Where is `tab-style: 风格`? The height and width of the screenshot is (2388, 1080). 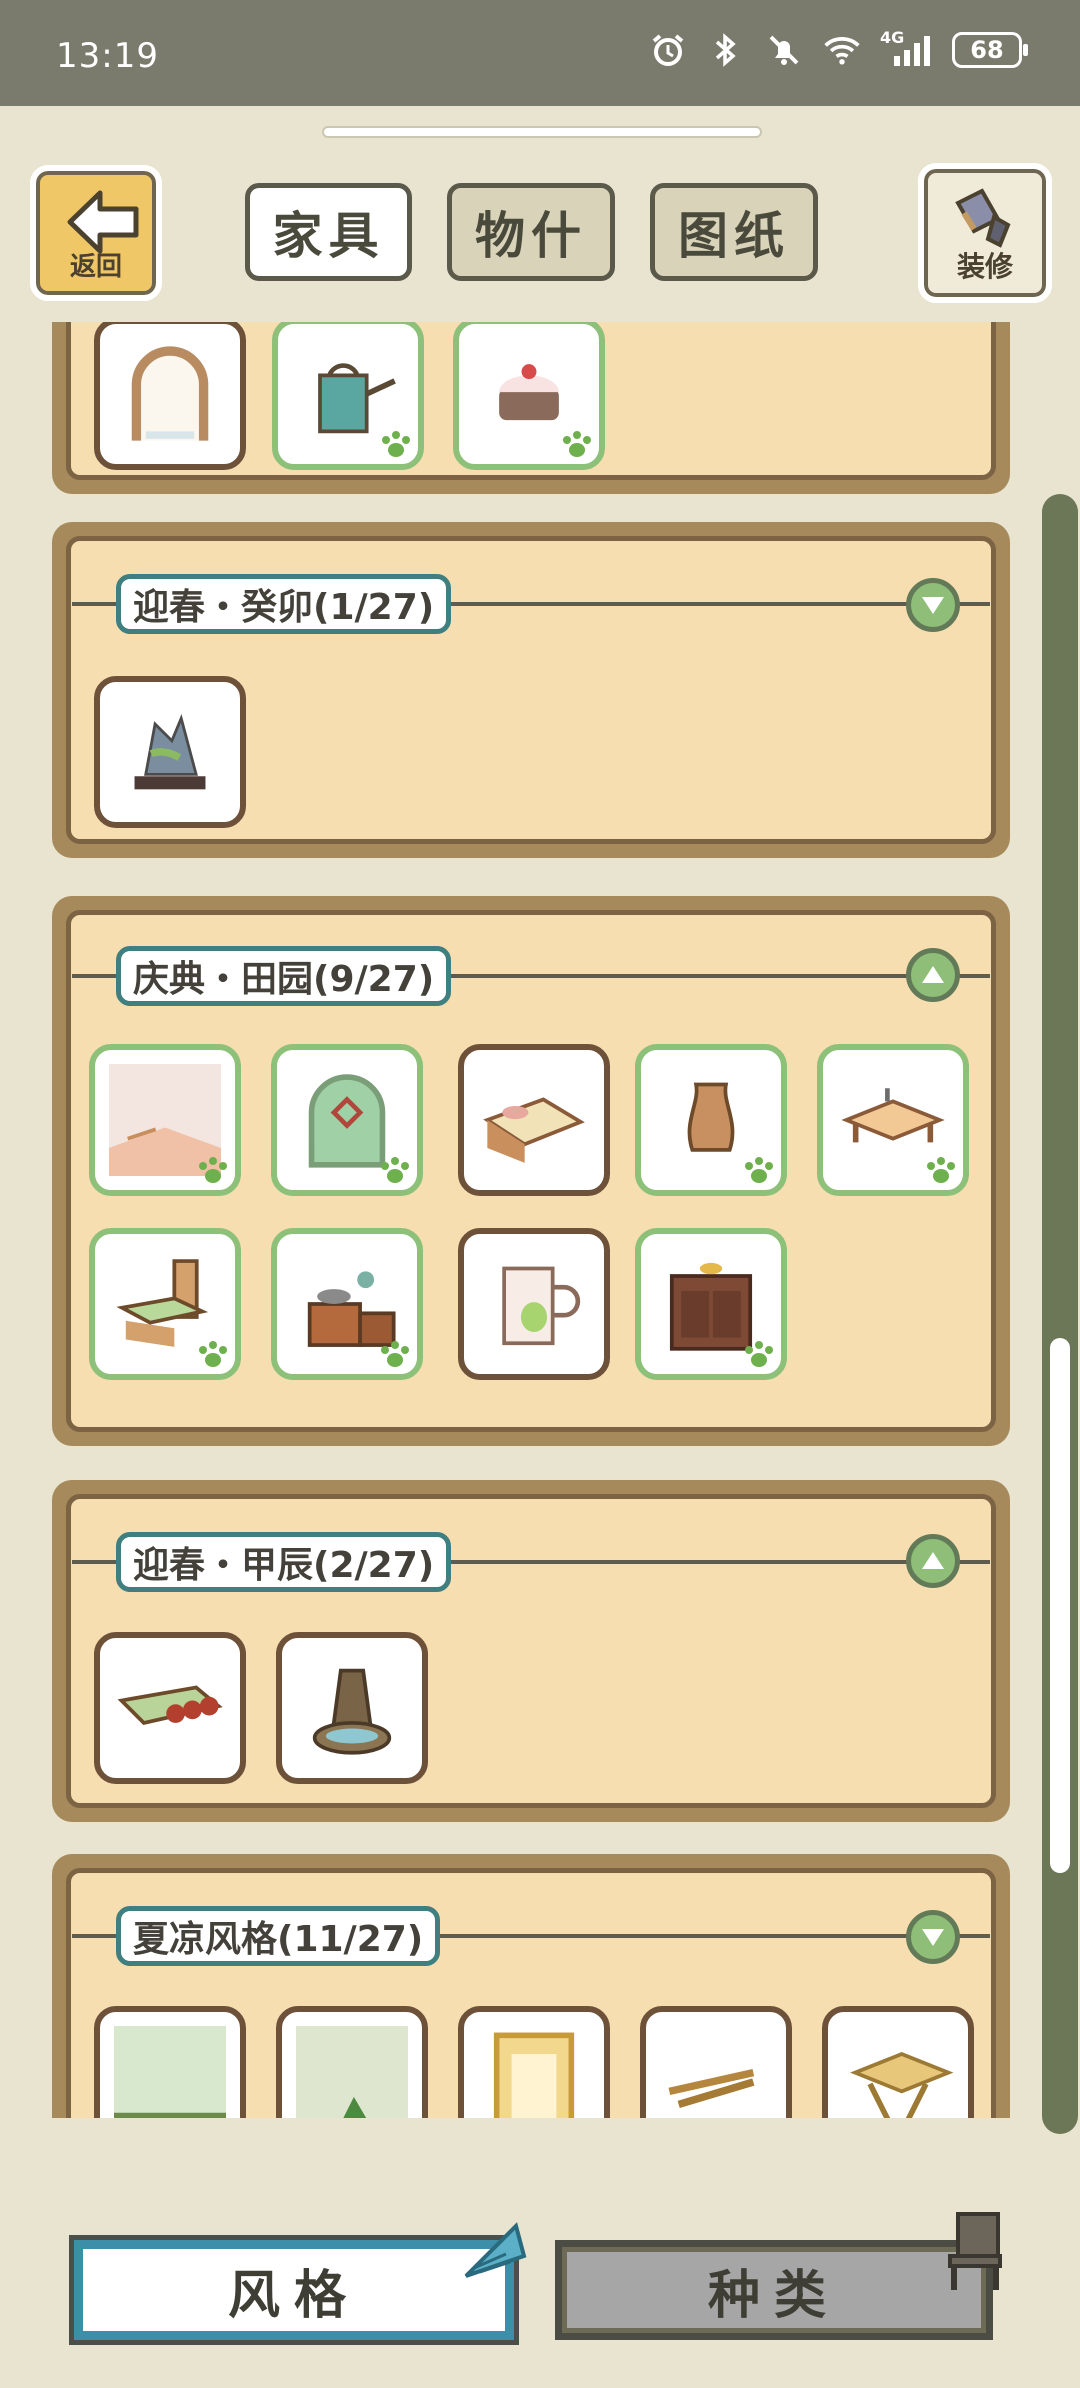
tab-style: 风格 is located at coordinates (294, 2290).